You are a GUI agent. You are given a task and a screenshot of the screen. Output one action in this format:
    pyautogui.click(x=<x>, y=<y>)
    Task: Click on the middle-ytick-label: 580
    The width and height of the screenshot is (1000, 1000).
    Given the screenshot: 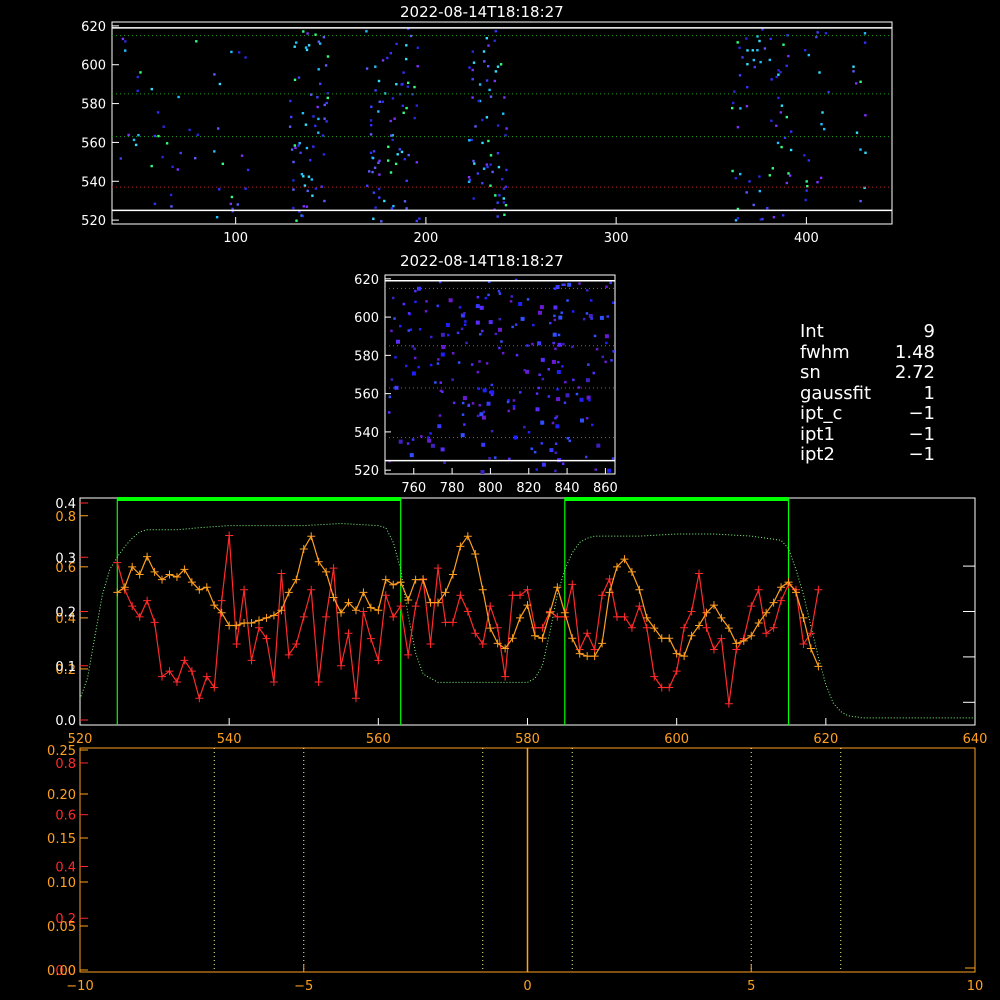 What is the action you would take?
    pyautogui.click(x=366, y=356)
    